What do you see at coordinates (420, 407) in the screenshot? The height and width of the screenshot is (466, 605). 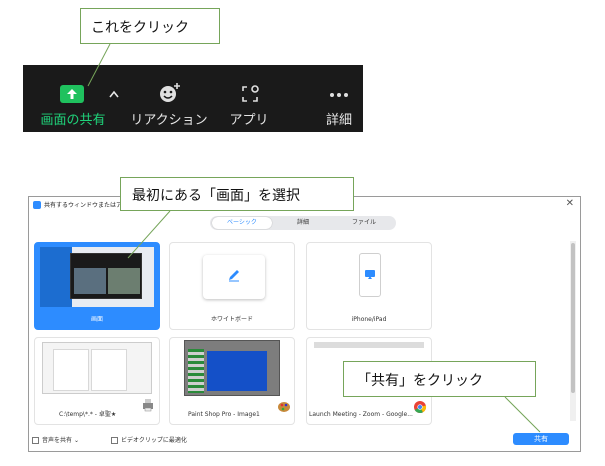 I see `chrome-icon` at bounding box center [420, 407].